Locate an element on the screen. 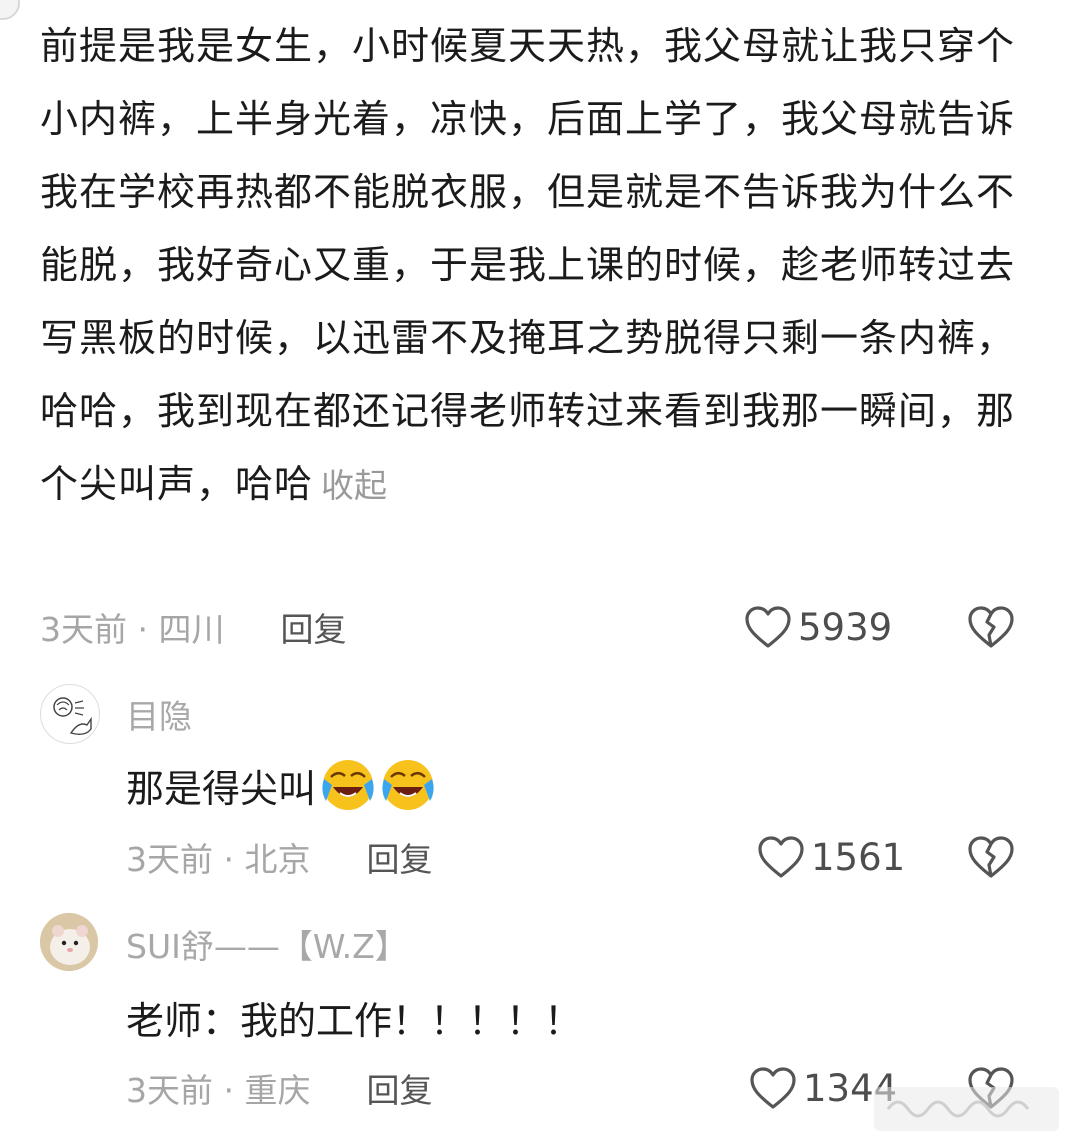 The height and width of the screenshot is (1141, 1065). reply-time-location: 3天前 · 重庆 is located at coordinates (218, 1090).